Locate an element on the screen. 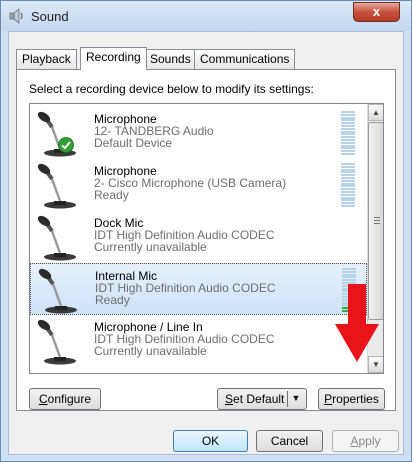 The image size is (412, 462). set-default-button: Set Default ▼ is located at coordinates (262, 399).